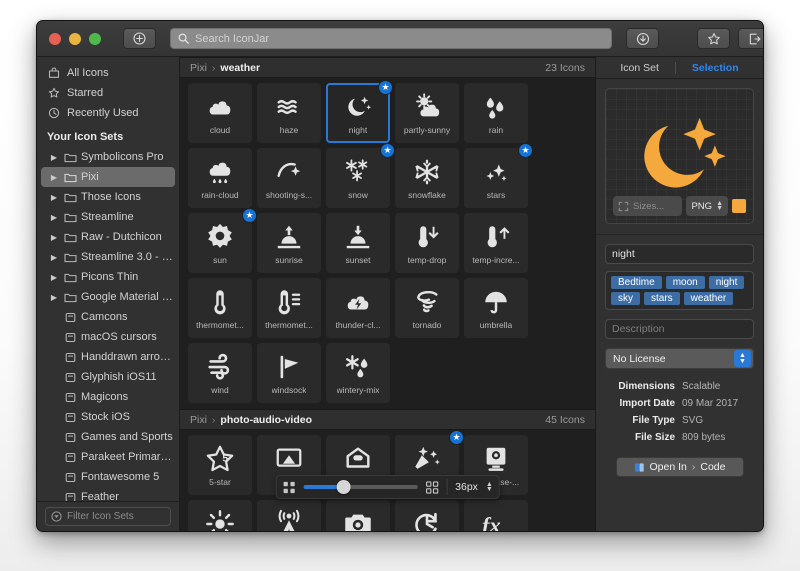 Image resolution: width=800 pixels, height=571 pixels. Describe the element at coordinates (713, 38) in the screenshot. I see `star-button` at that location.